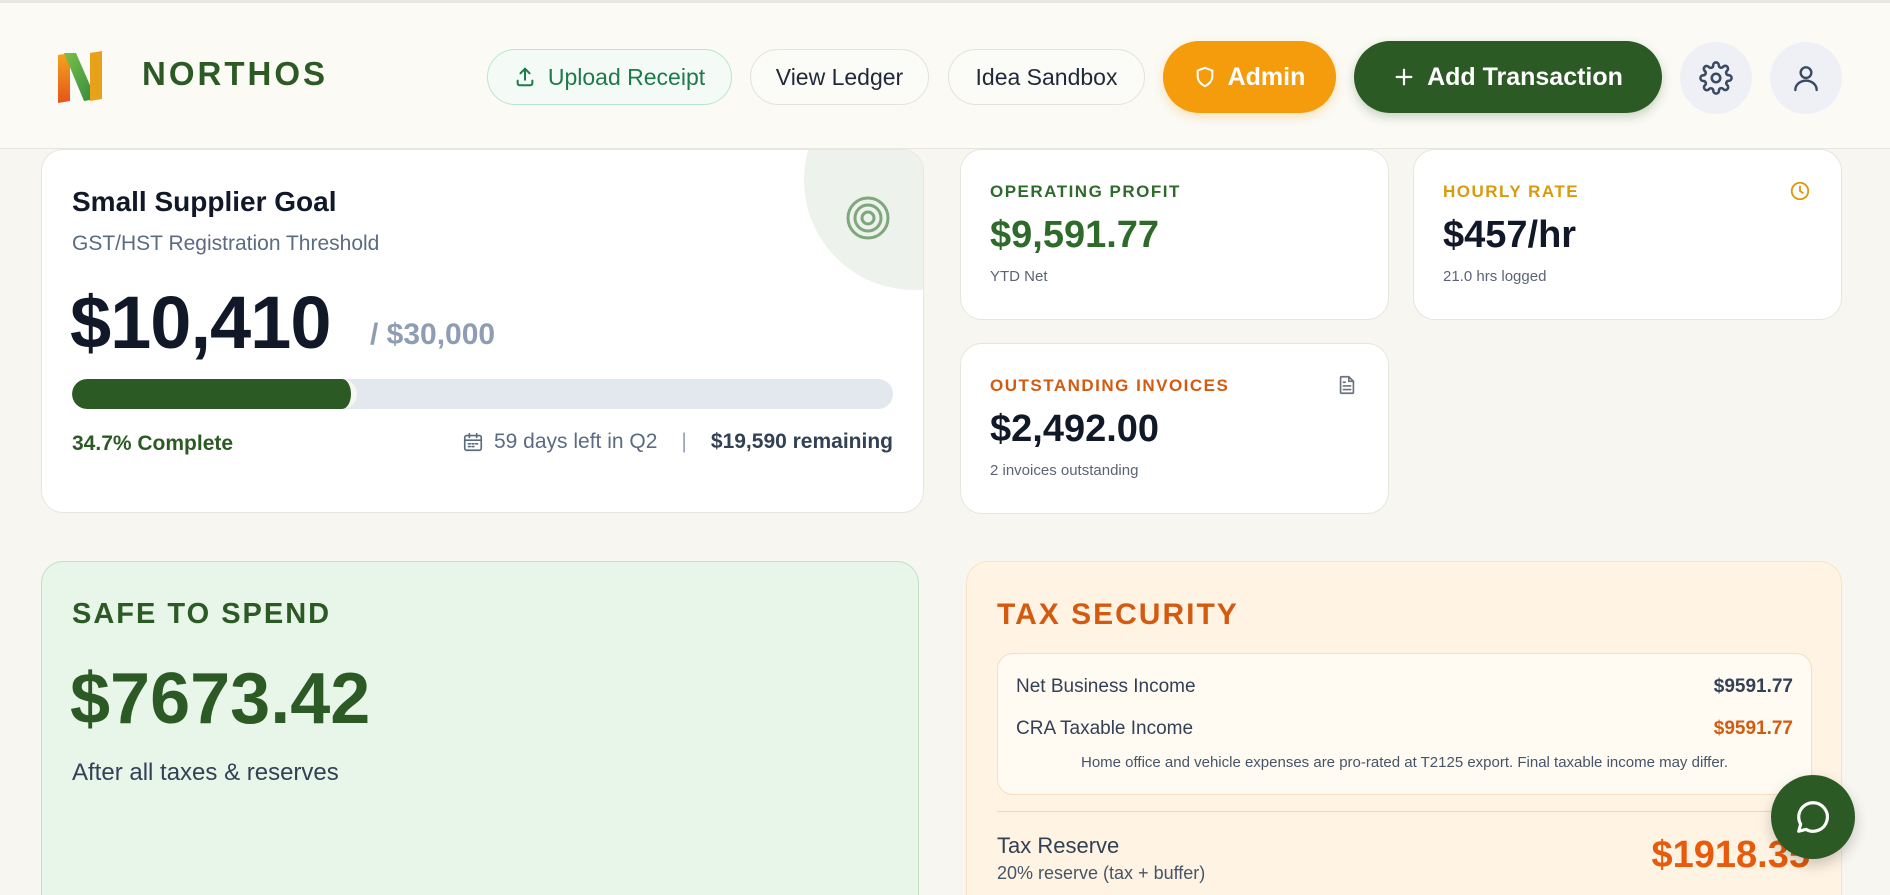 Image resolution: width=1890 pixels, height=895 pixels. What do you see at coordinates (868, 218) in the screenshot?
I see `target-icon` at bounding box center [868, 218].